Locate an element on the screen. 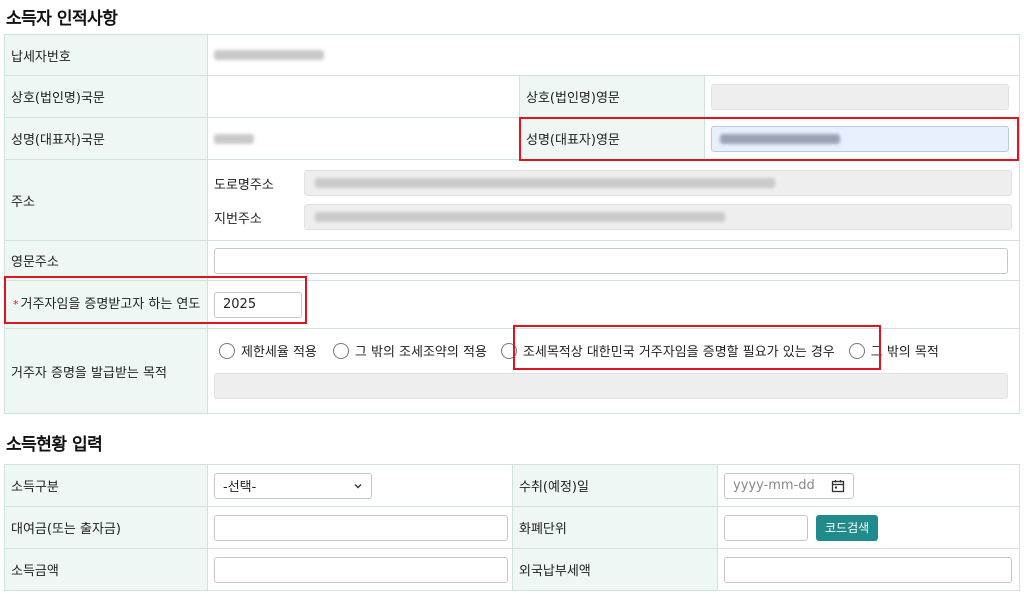  company-kr-value is located at coordinates (363, 96).